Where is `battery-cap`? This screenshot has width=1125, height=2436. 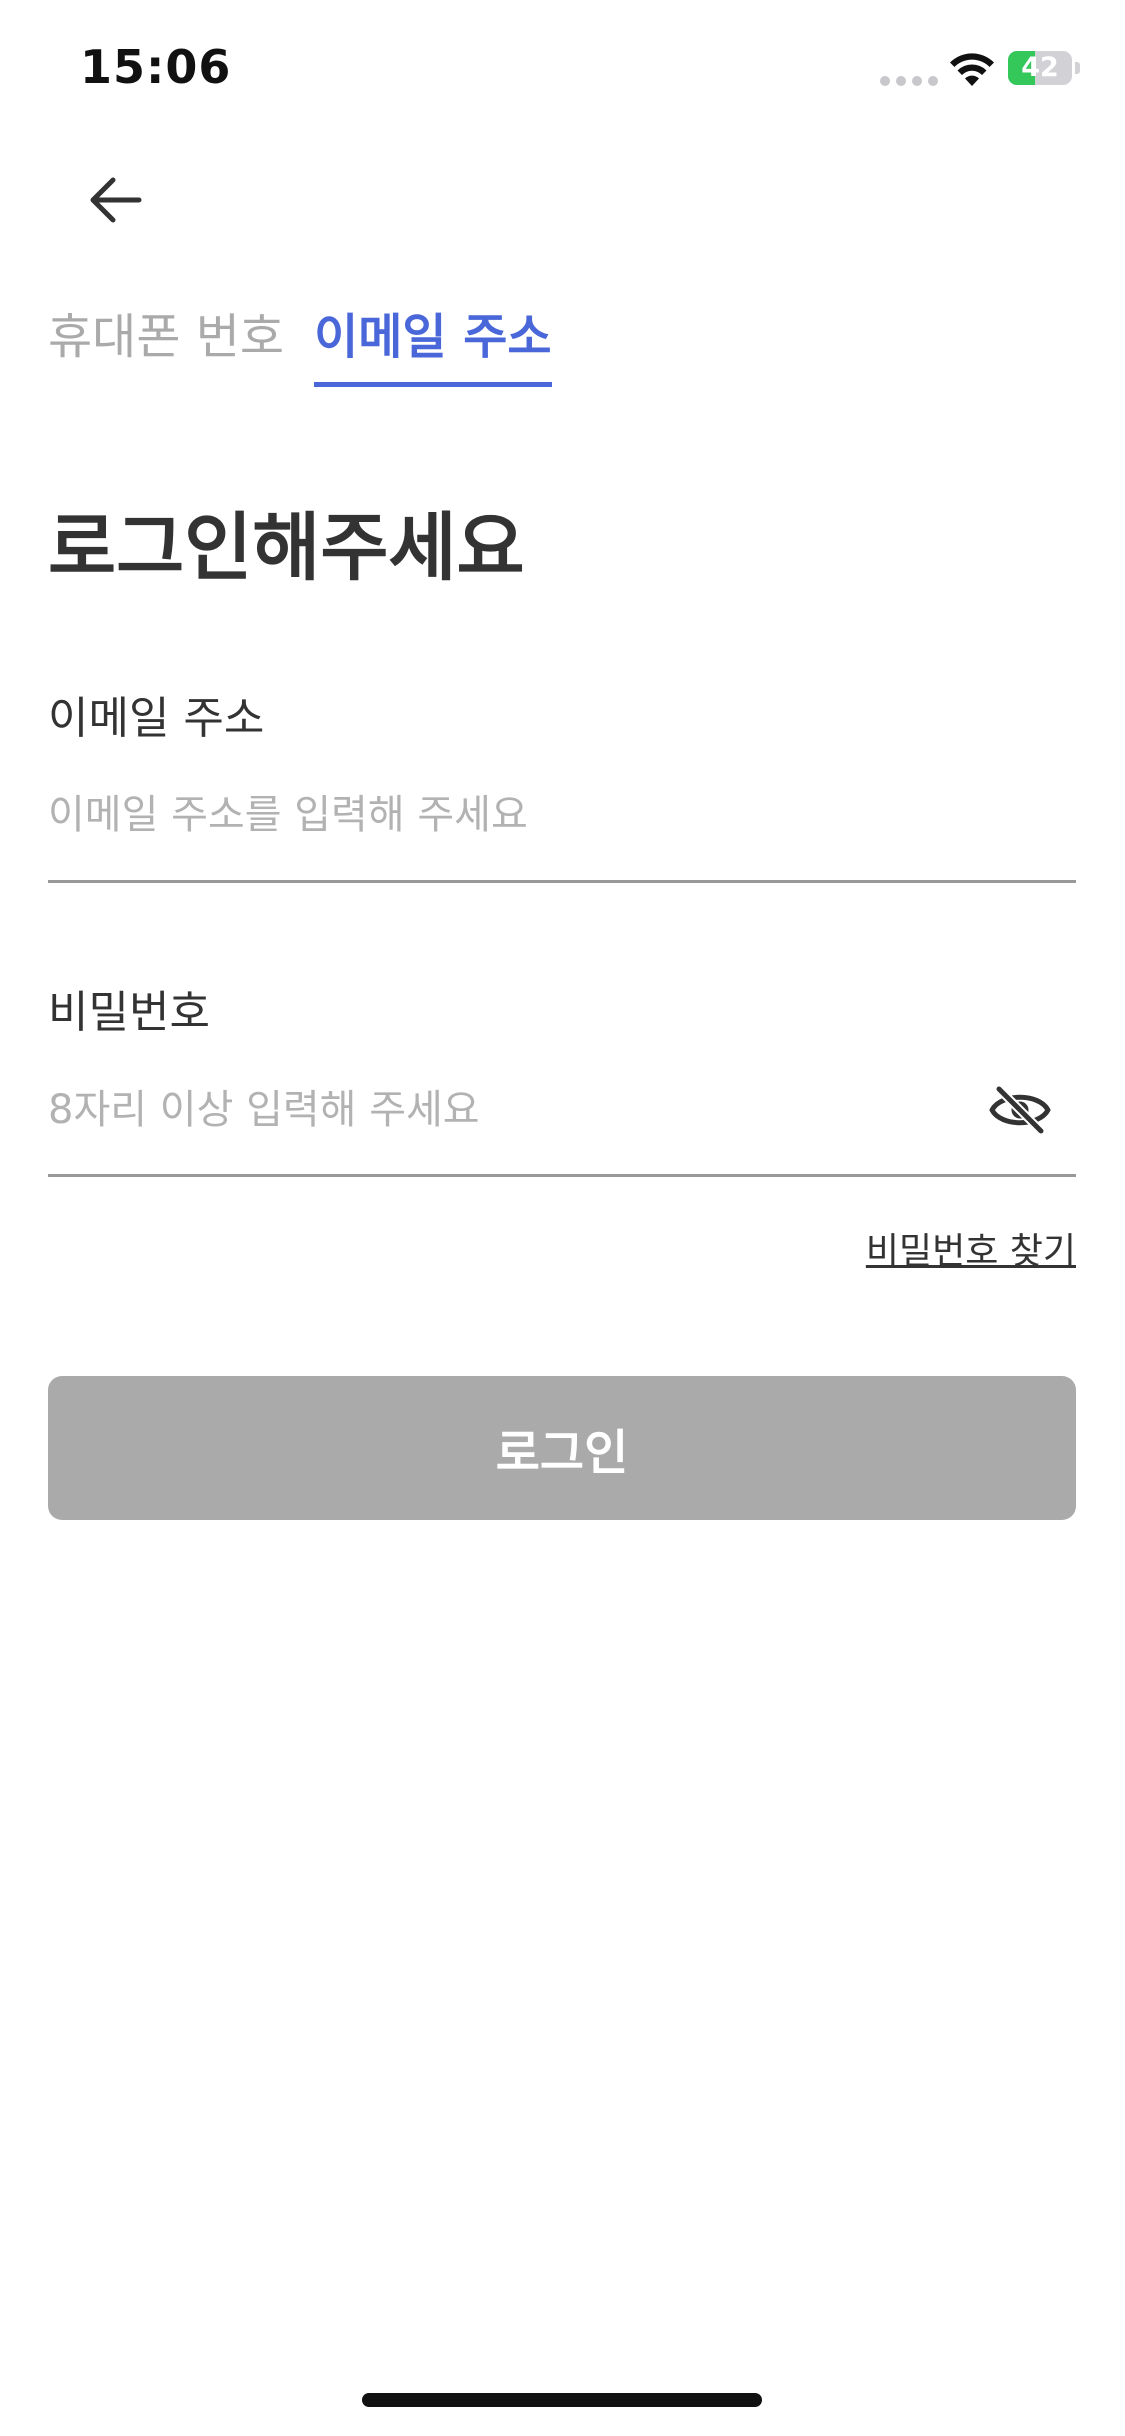
battery-cap is located at coordinates (1077, 68).